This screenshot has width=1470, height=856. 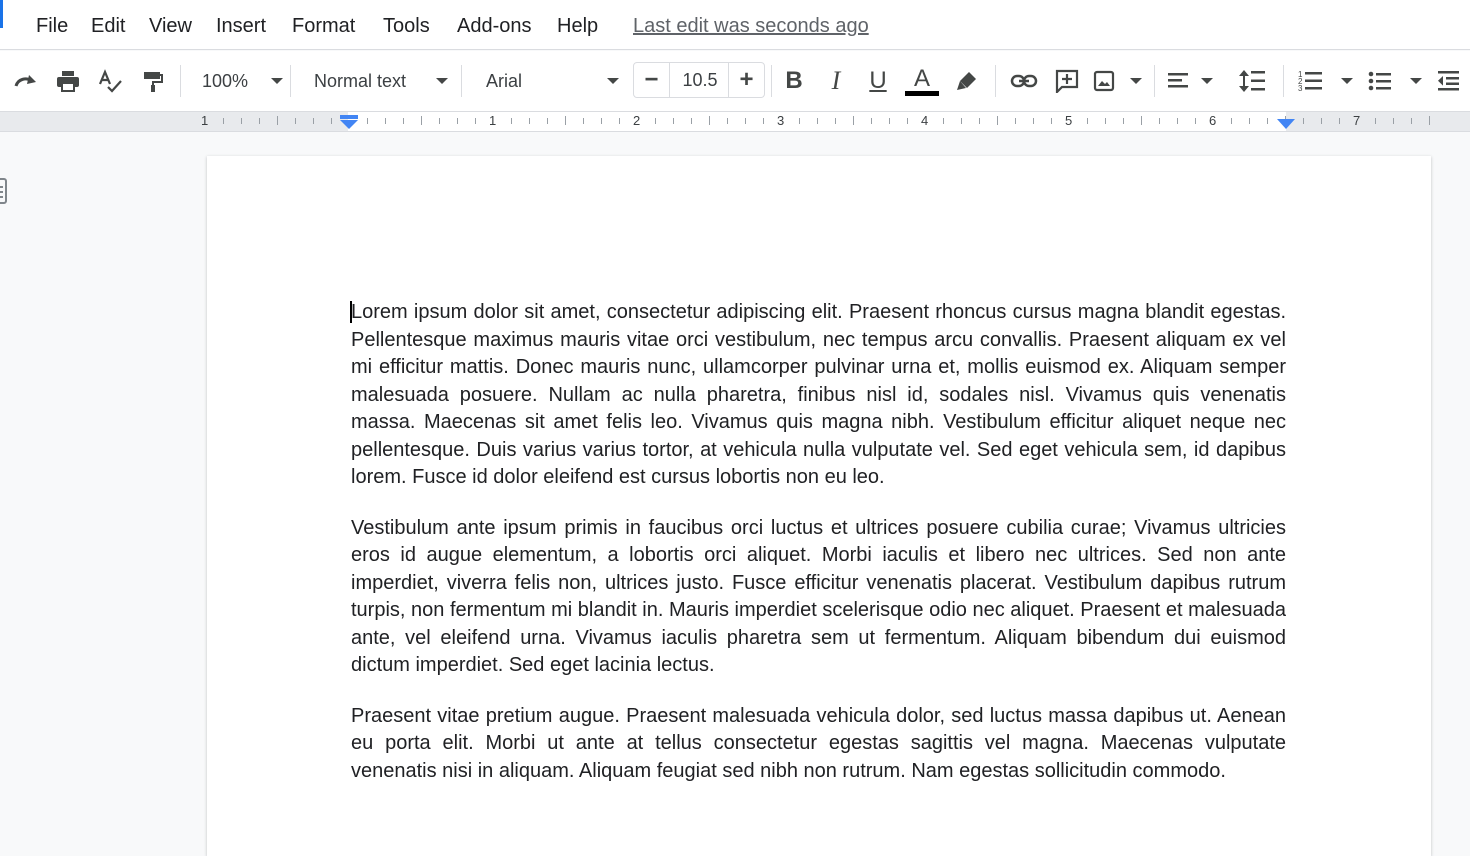 What do you see at coordinates (68, 81) in the screenshot?
I see `print-icon` at bounding box center [68, 81].